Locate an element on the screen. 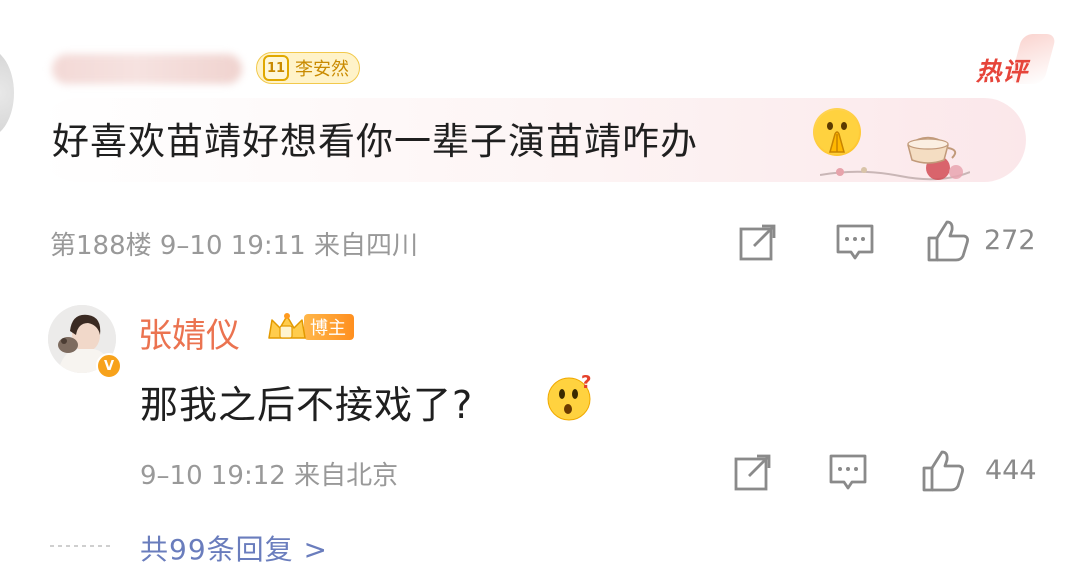 Image resolution: width=1080 pixels, height=568 pixels. verified-icon: V is located at coordinates (109, 366).